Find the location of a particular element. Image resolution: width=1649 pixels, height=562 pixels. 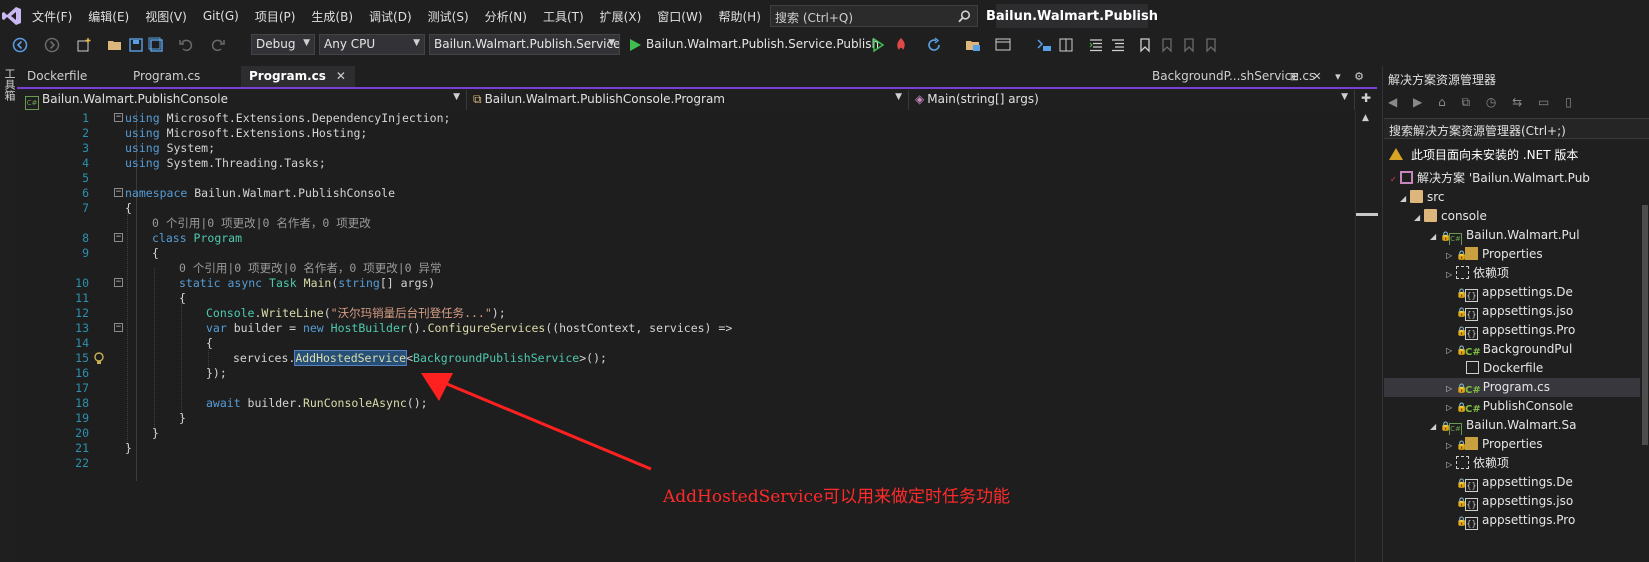

warning-banner: 此项目面向未安装的 .NET 版本 is located at coordinates (1516, 154).